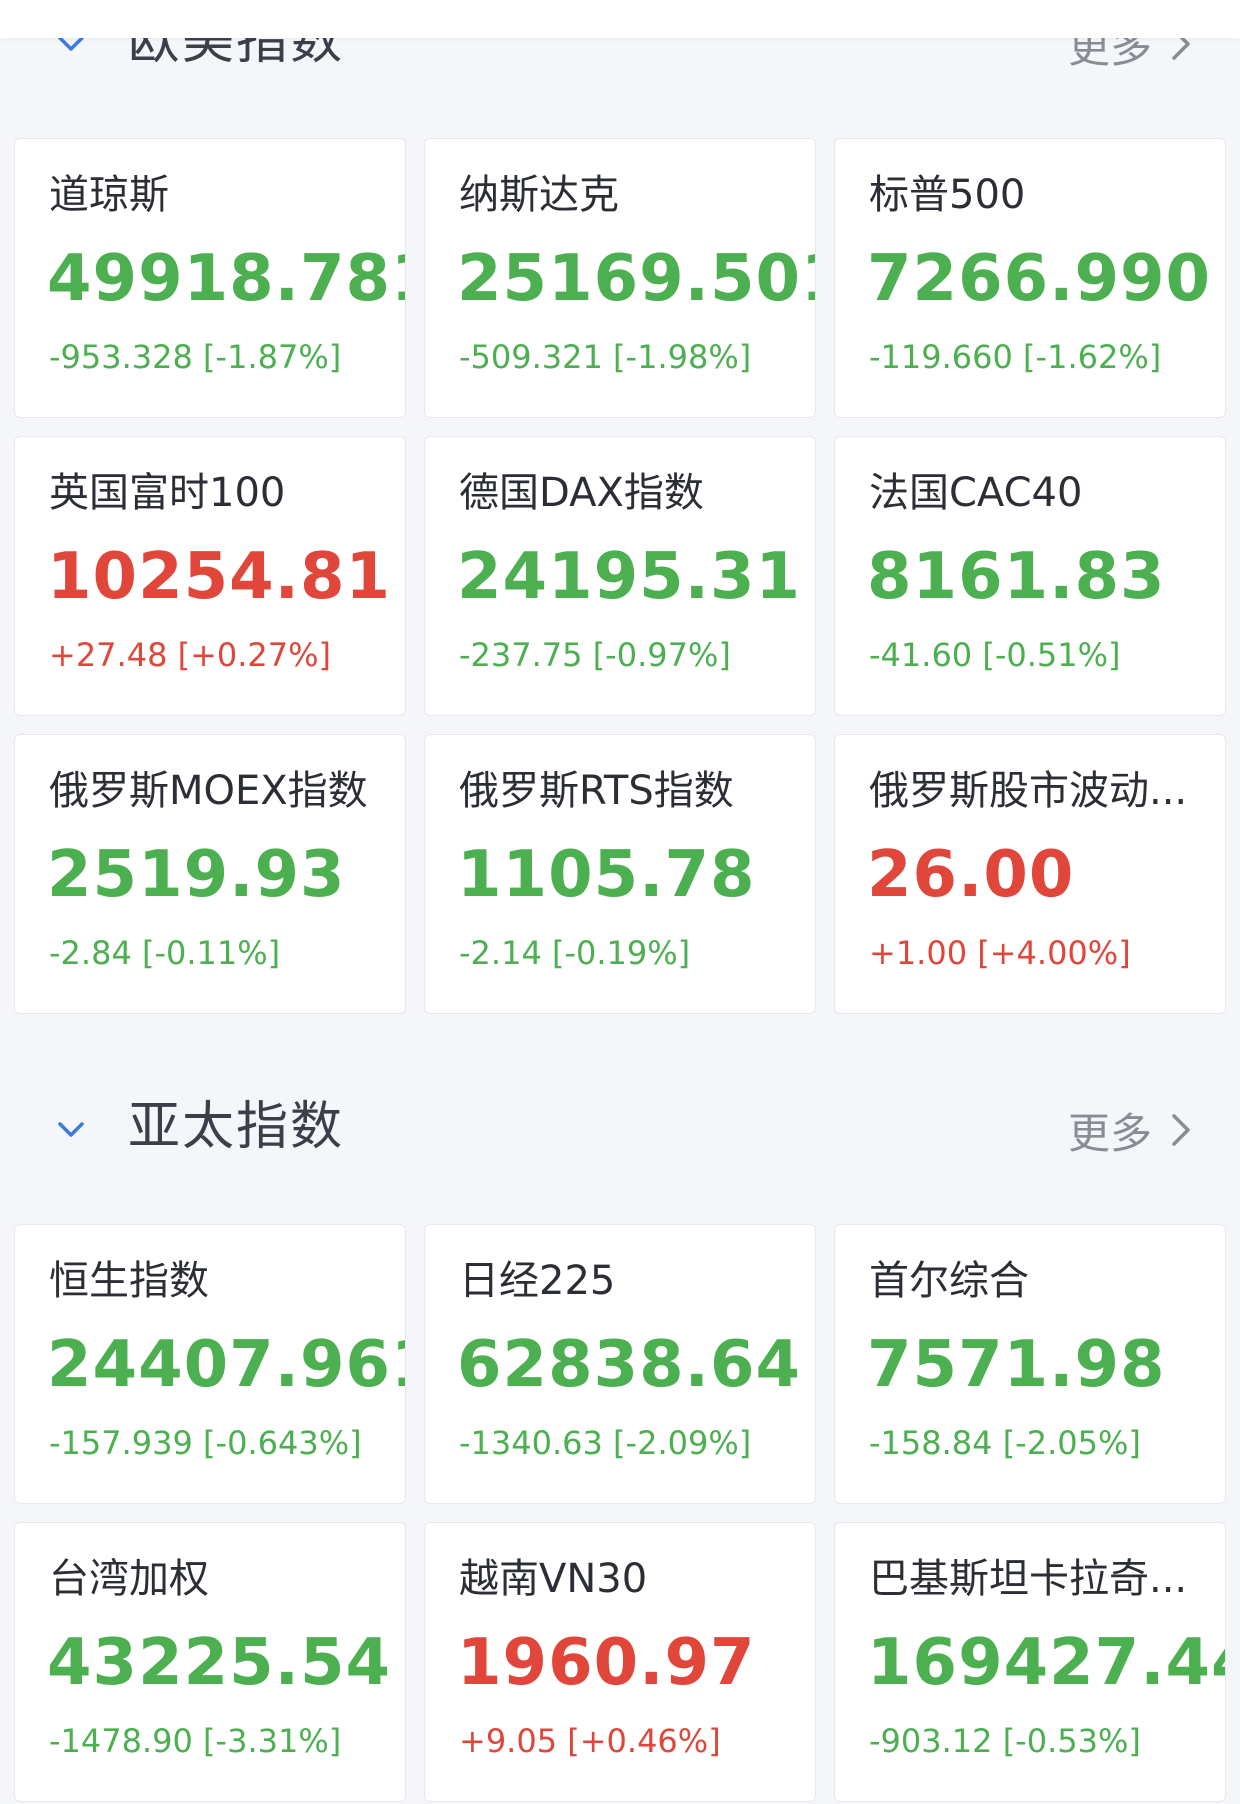  Describe the element at coordinates (553, 1579) in the screenshot. I see `index-name: 越南VN30` at that location.